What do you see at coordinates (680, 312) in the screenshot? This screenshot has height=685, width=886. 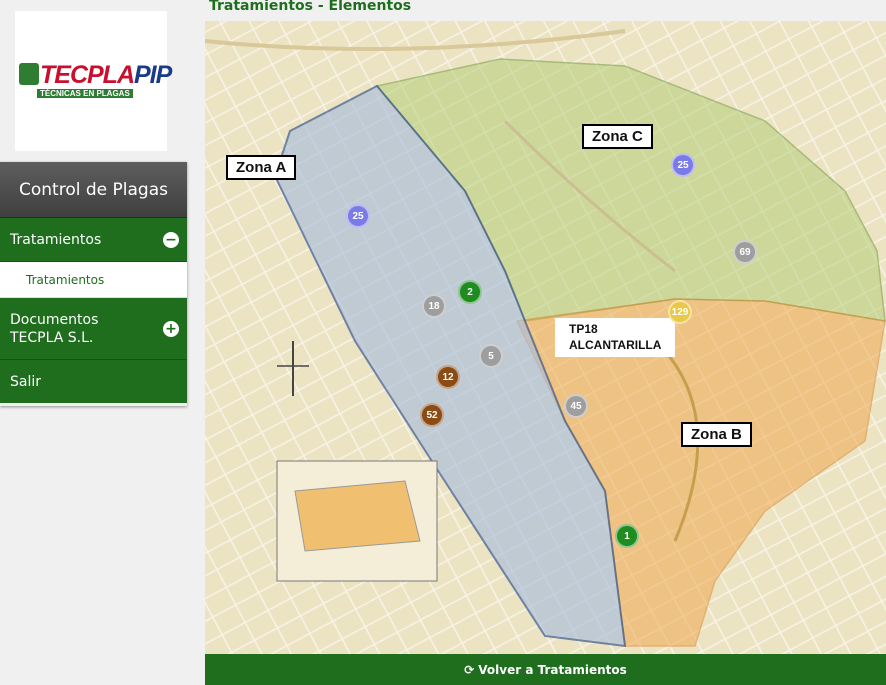 I see `marker-cluster: 129` at bounding box center [680, 312].